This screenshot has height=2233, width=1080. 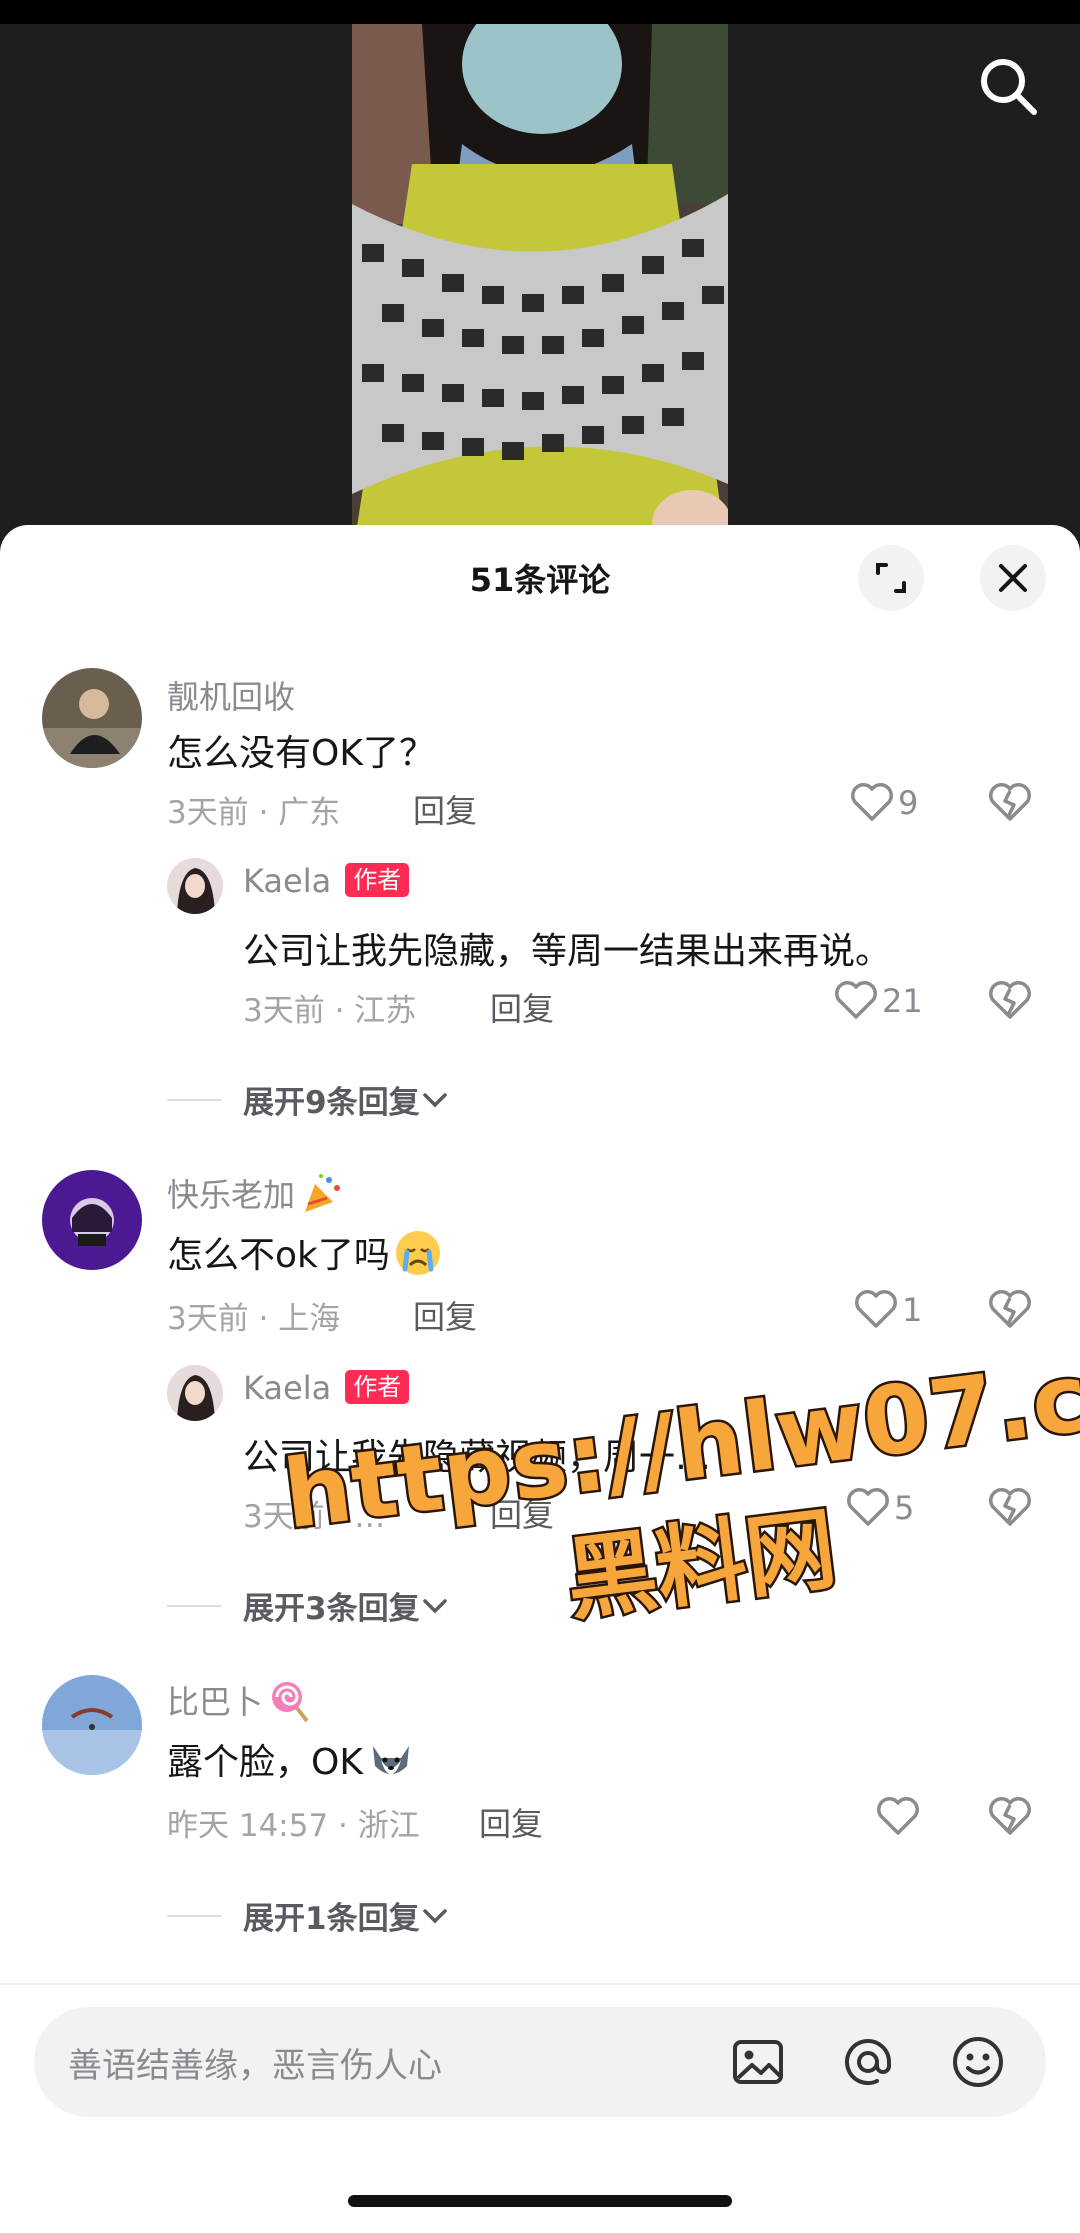 I want to click on comment-username: 快乐老加, so click(x=231, y=1195).